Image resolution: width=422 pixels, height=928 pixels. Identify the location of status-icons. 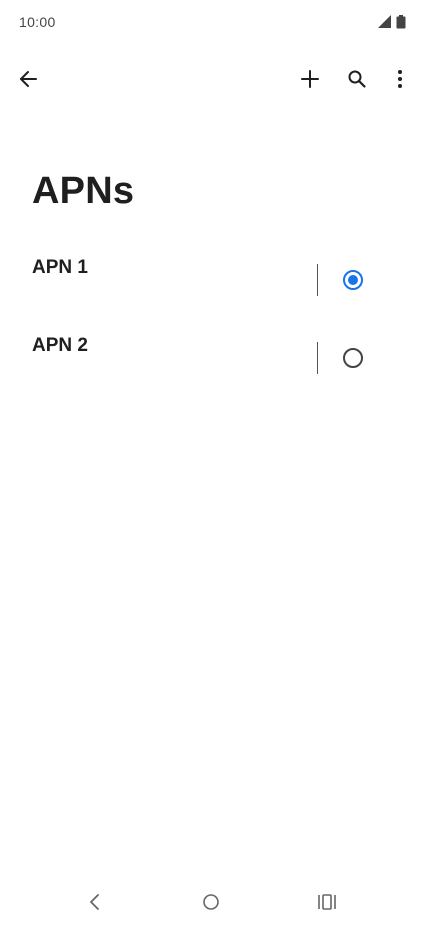
(392, 24).